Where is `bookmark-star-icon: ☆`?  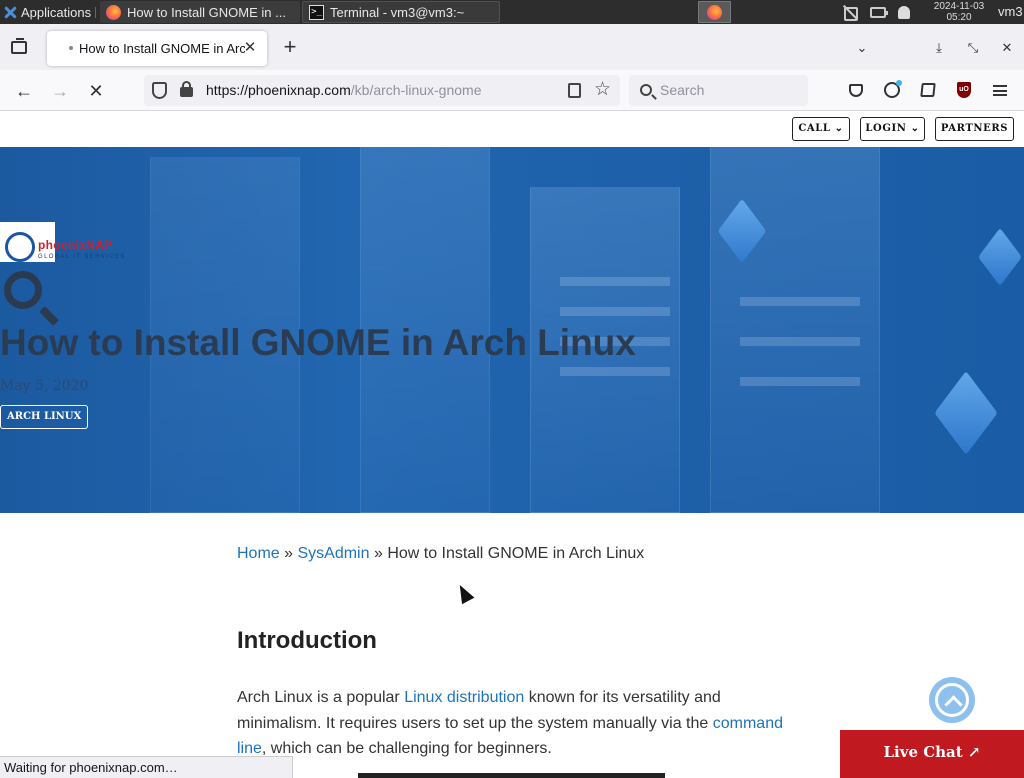 bookmark-star-icon: ☆ is located at coordinates (602, 89).